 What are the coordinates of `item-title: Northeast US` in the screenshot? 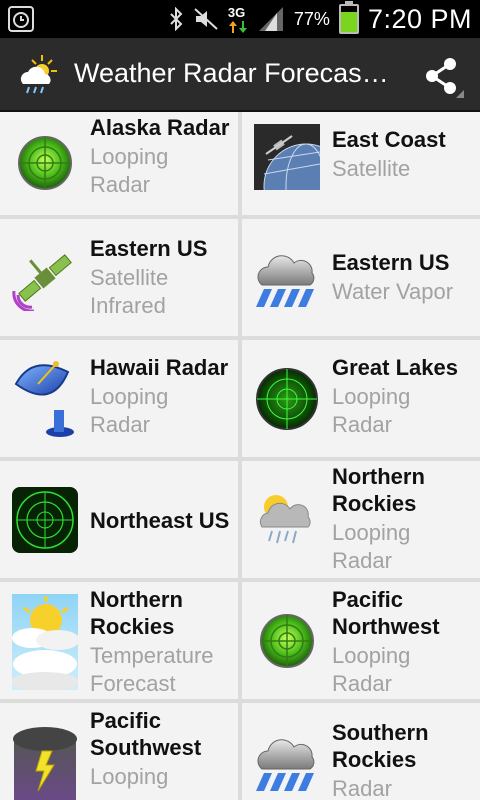 It's located at (160, 520).